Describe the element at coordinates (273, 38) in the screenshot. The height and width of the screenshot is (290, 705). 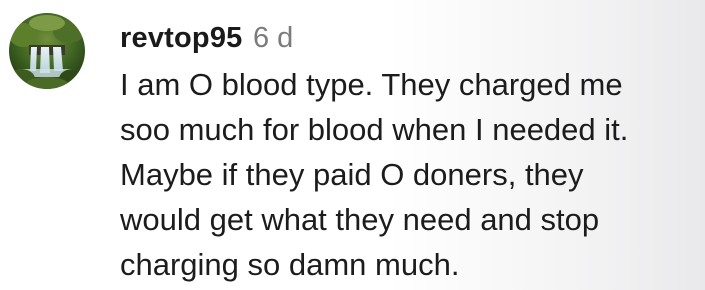
I see `comment-timestamp: 6 d` at that location.